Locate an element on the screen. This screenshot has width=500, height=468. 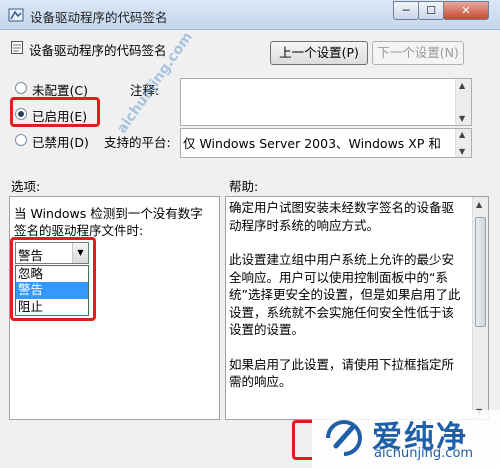
close-button: ✕ is located at coordinates (466, 10).